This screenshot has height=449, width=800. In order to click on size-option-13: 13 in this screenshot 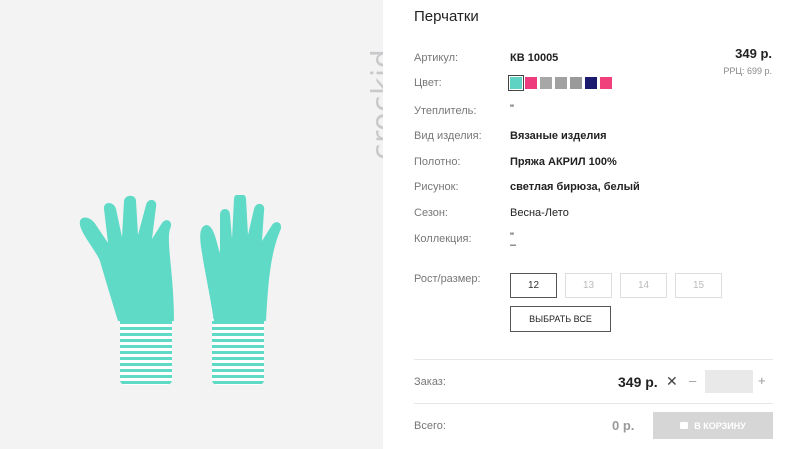, I will do `click(588, 285)`.